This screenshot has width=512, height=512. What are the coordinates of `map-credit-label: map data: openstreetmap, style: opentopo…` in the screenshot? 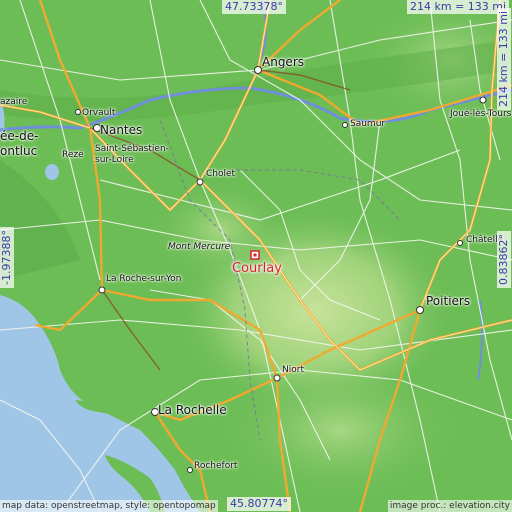 It's located at (109, 506).